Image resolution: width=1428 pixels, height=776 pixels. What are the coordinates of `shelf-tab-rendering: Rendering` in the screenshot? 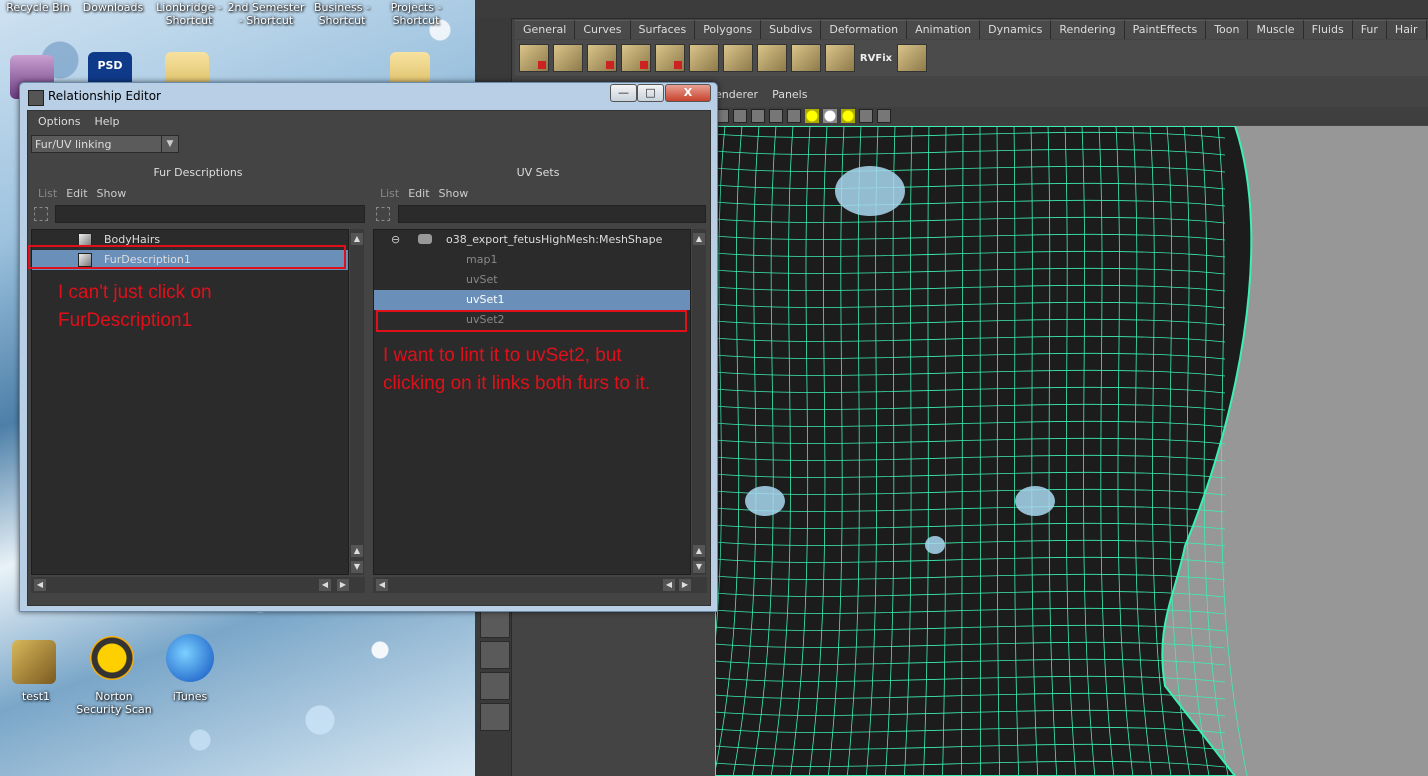 It's located at (1088, 29).